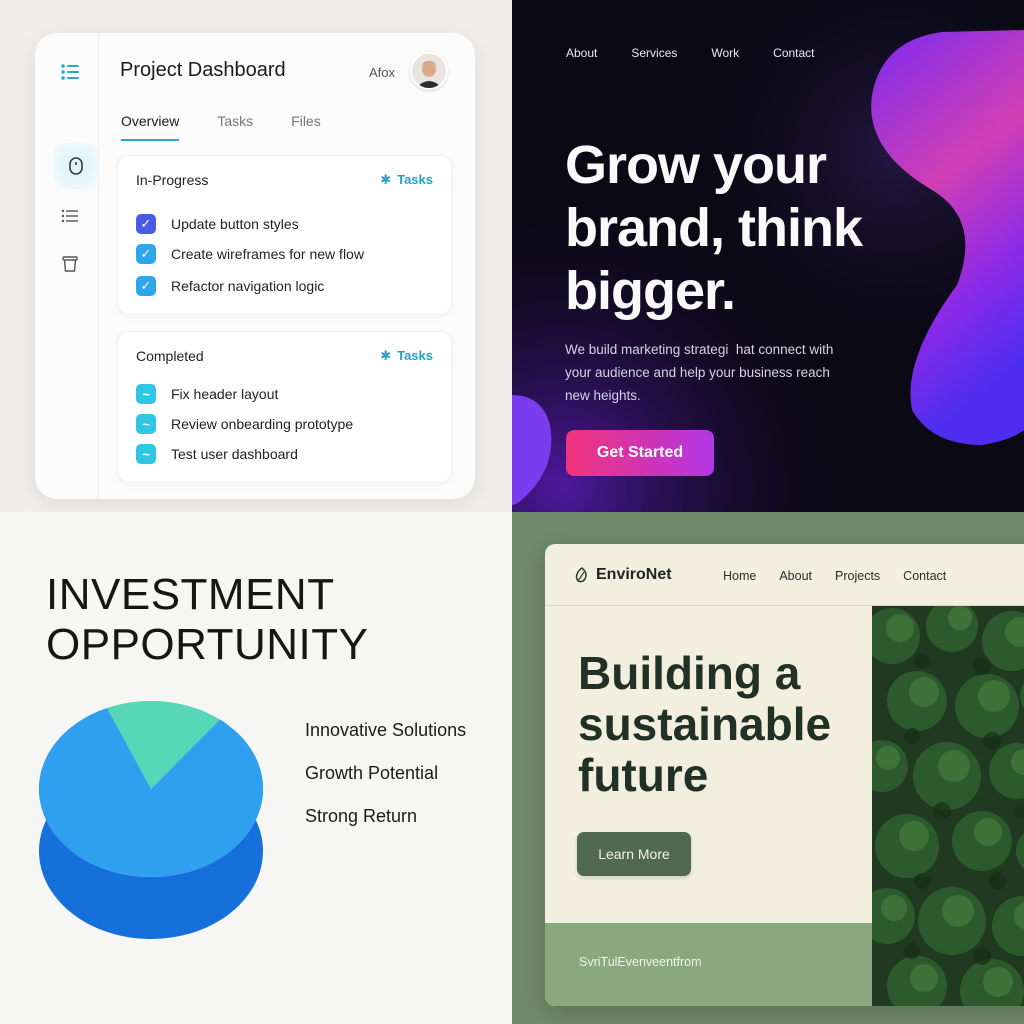 The width and height of the screenshot is (1024, 1024). I want to click on forest-image, so click(948, 806).